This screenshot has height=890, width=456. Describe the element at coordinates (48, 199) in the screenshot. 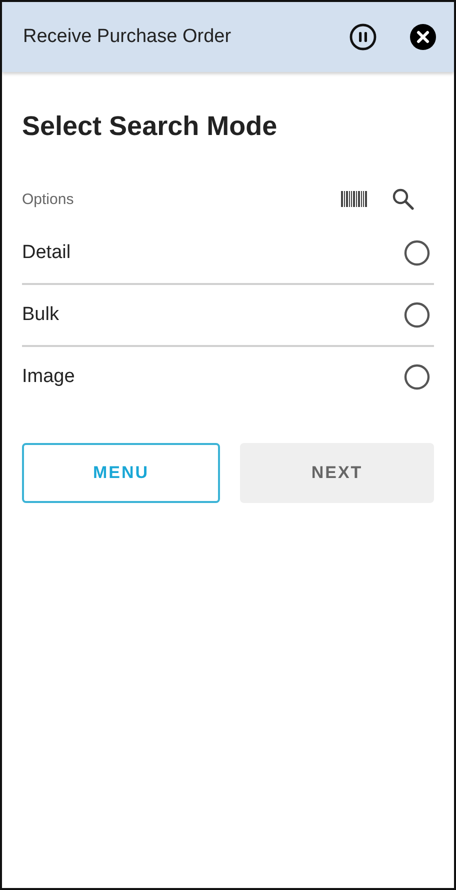

I see `options-label: Options` at that location.